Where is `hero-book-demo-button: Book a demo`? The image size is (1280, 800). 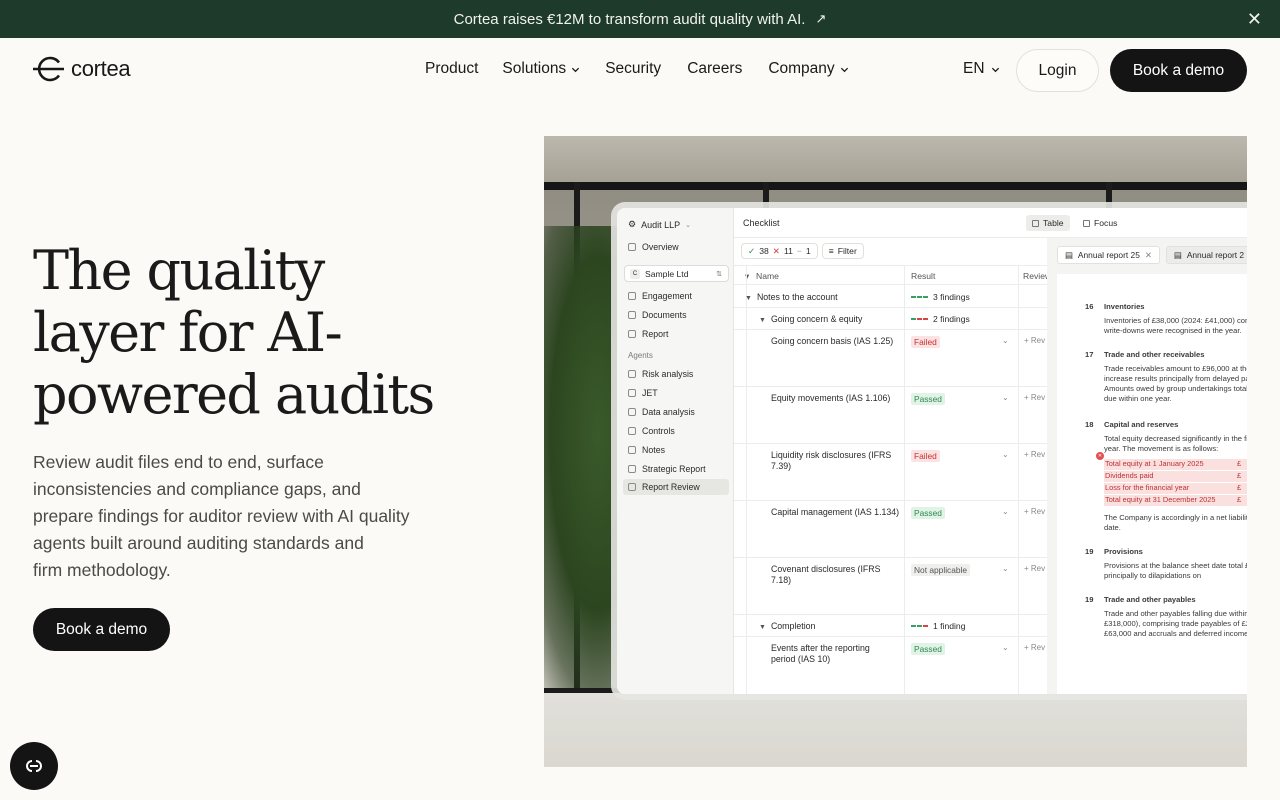
hero-book-demo-button: Book a demo is located at coordinates (101, 629).